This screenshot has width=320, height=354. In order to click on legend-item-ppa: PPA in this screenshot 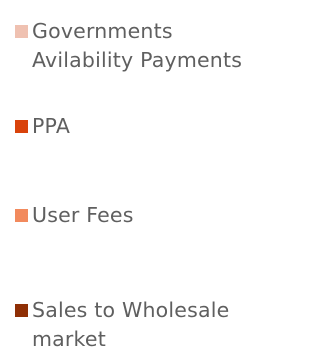, I will do `click(136, 126)`.